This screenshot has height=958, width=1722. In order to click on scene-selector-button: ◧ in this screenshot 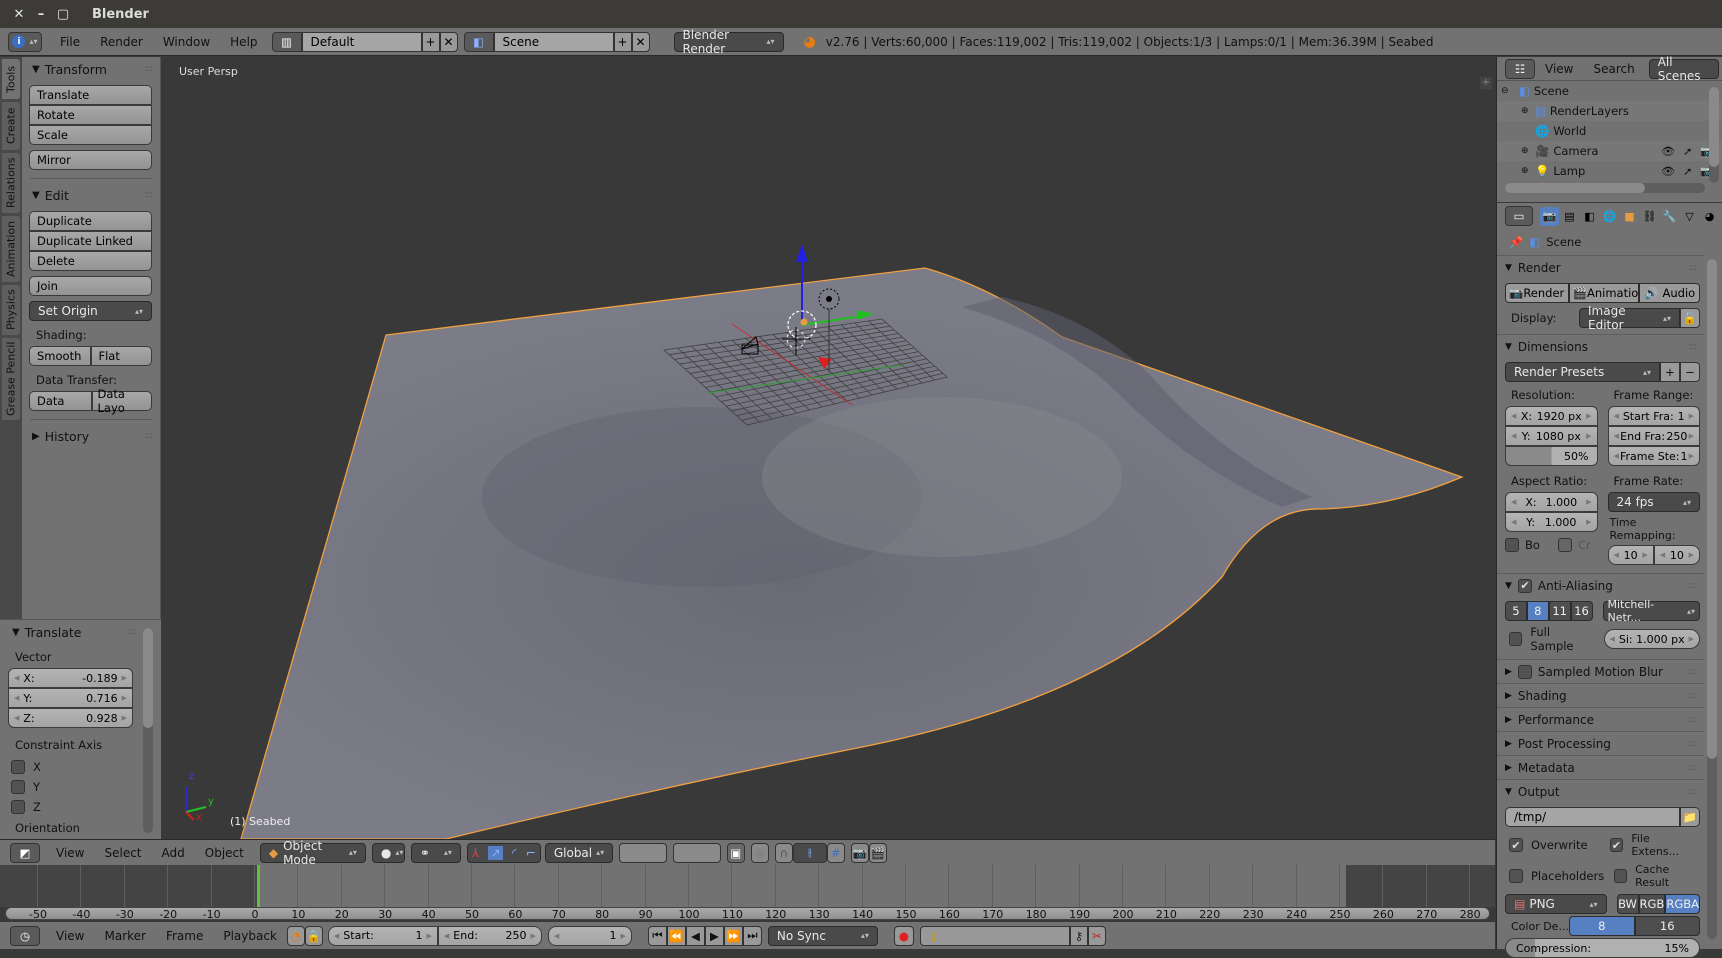, I will do `click(478, 41)`.